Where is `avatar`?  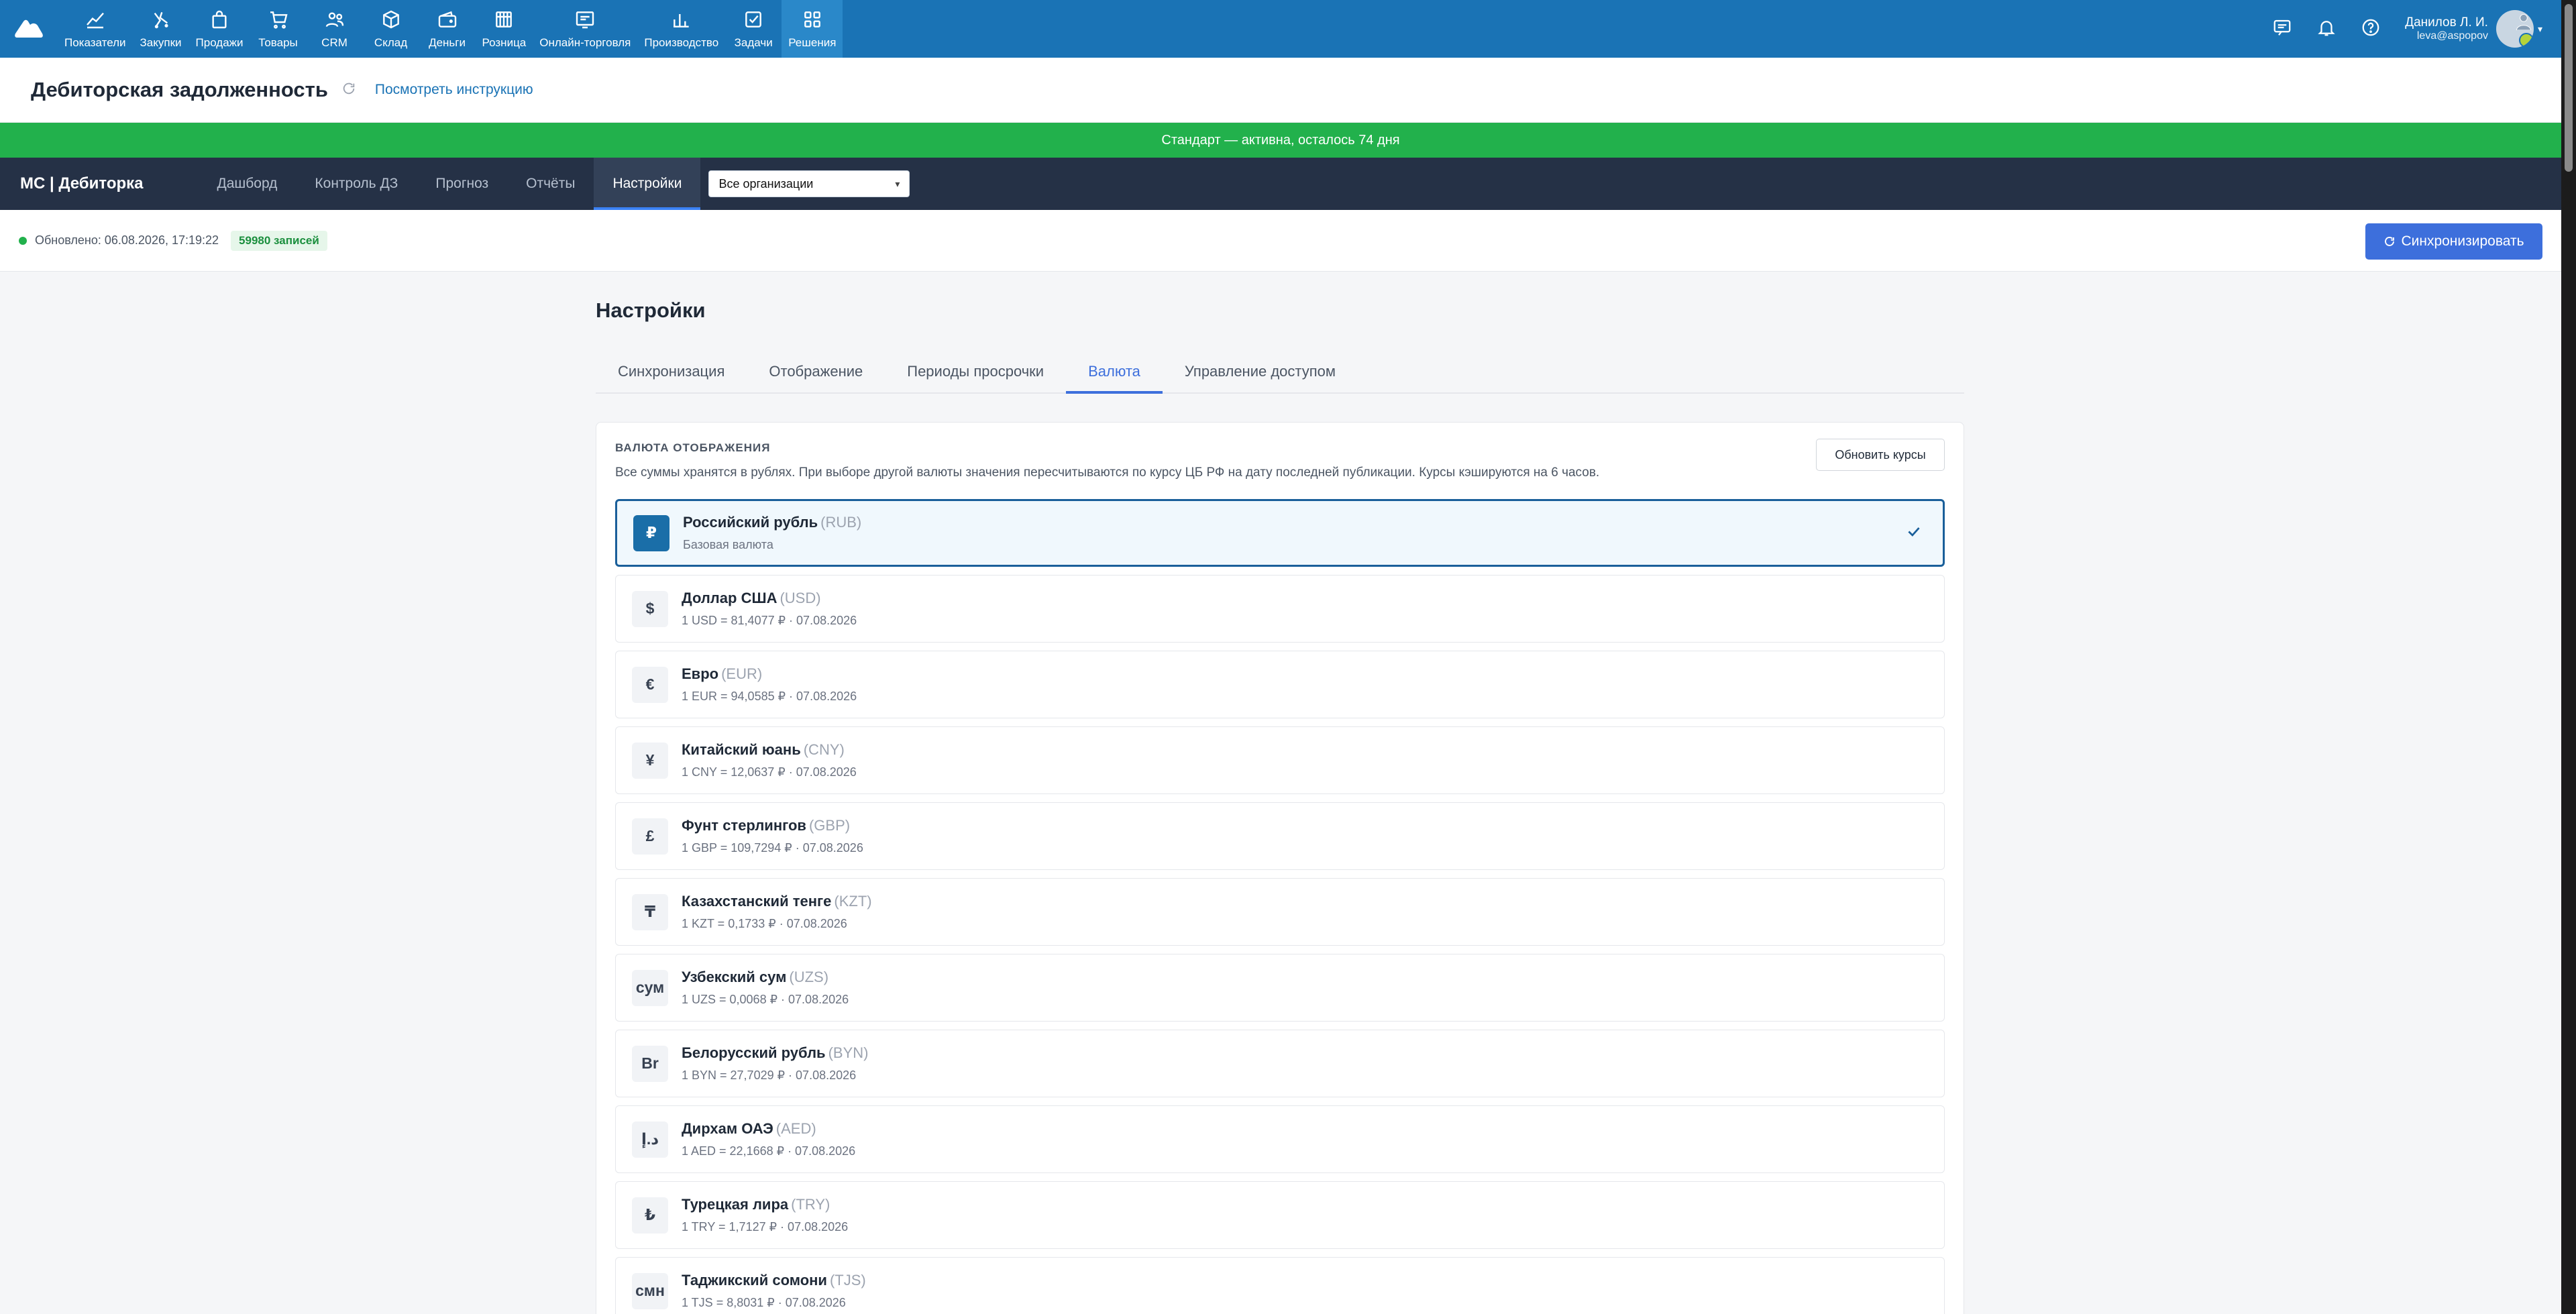
avatar is located at coordinates (2515, 29).